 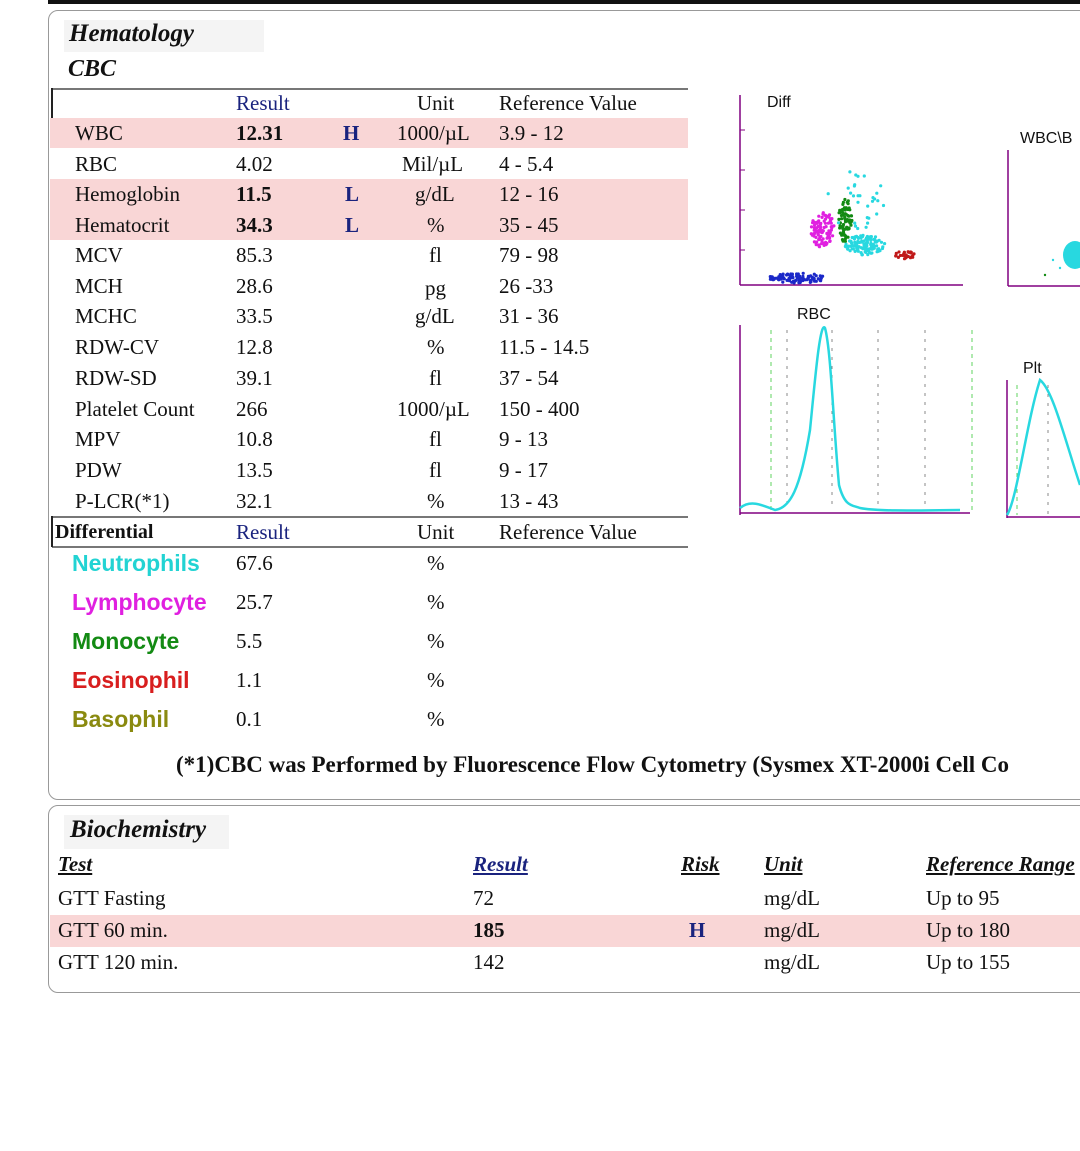 What do you see at coordinates (254, 255) in the screenshot?
I see `test-result: 85.3` at bounding box center [254, 255].